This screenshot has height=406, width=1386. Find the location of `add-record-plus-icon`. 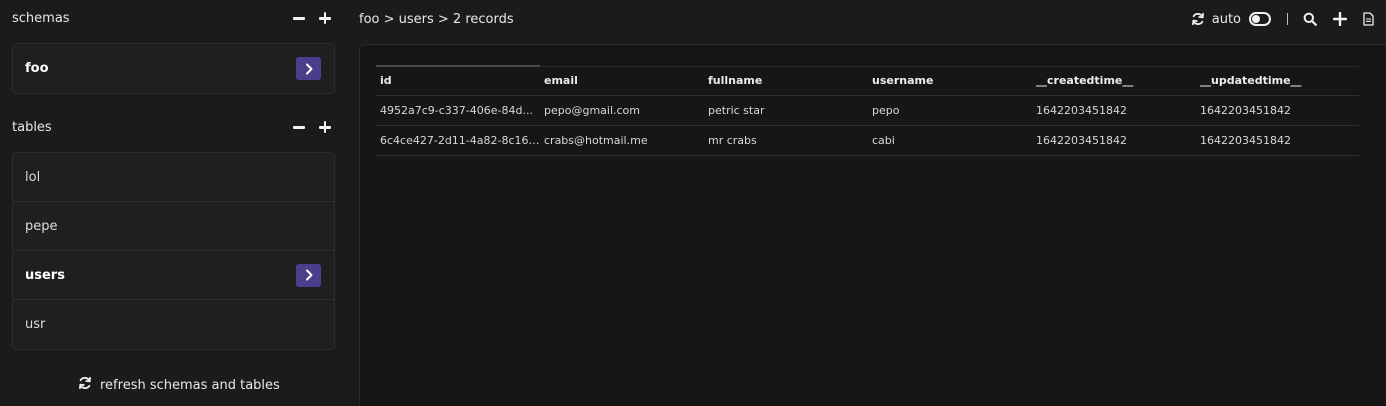

add-record-plus-icon is located at coordinates (1340, 19).